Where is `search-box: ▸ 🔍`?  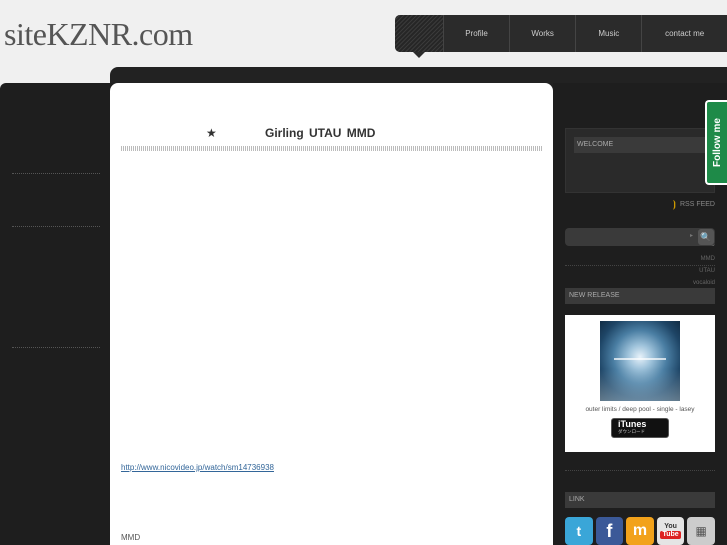
search-box: ▸ 🔍 is located at coordinates (640, 237).